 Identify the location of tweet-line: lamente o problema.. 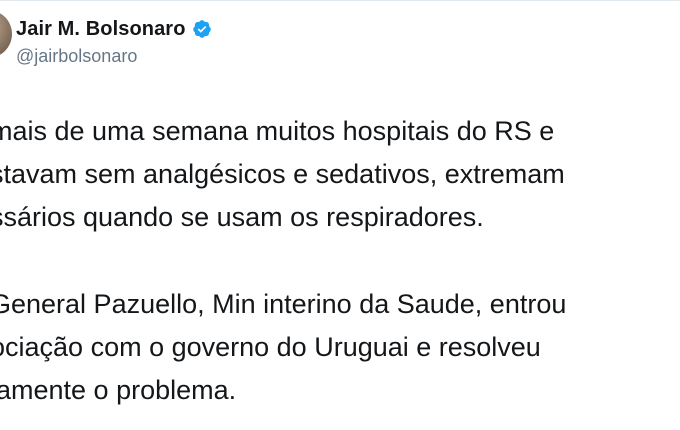
(118, 390).